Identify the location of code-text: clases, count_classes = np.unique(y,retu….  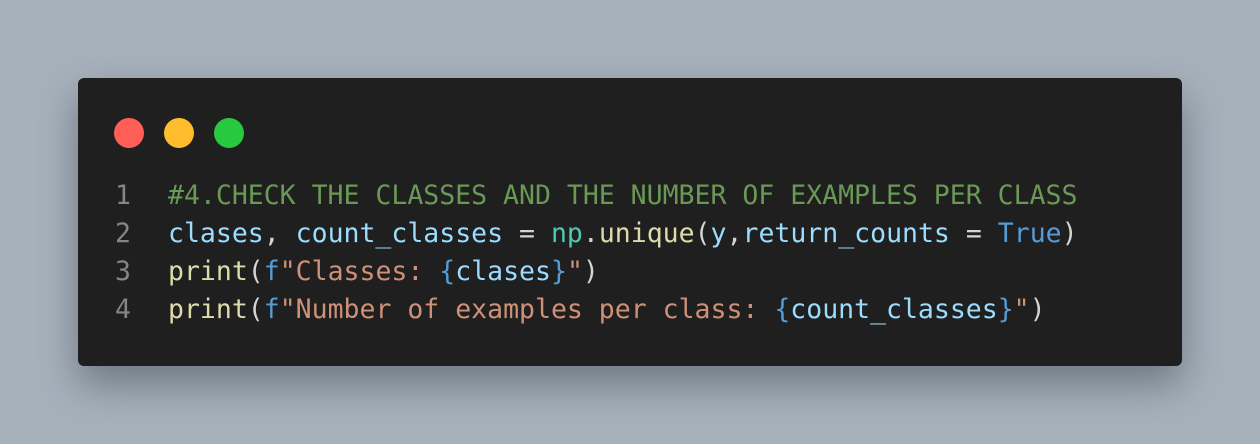
(623, 234).